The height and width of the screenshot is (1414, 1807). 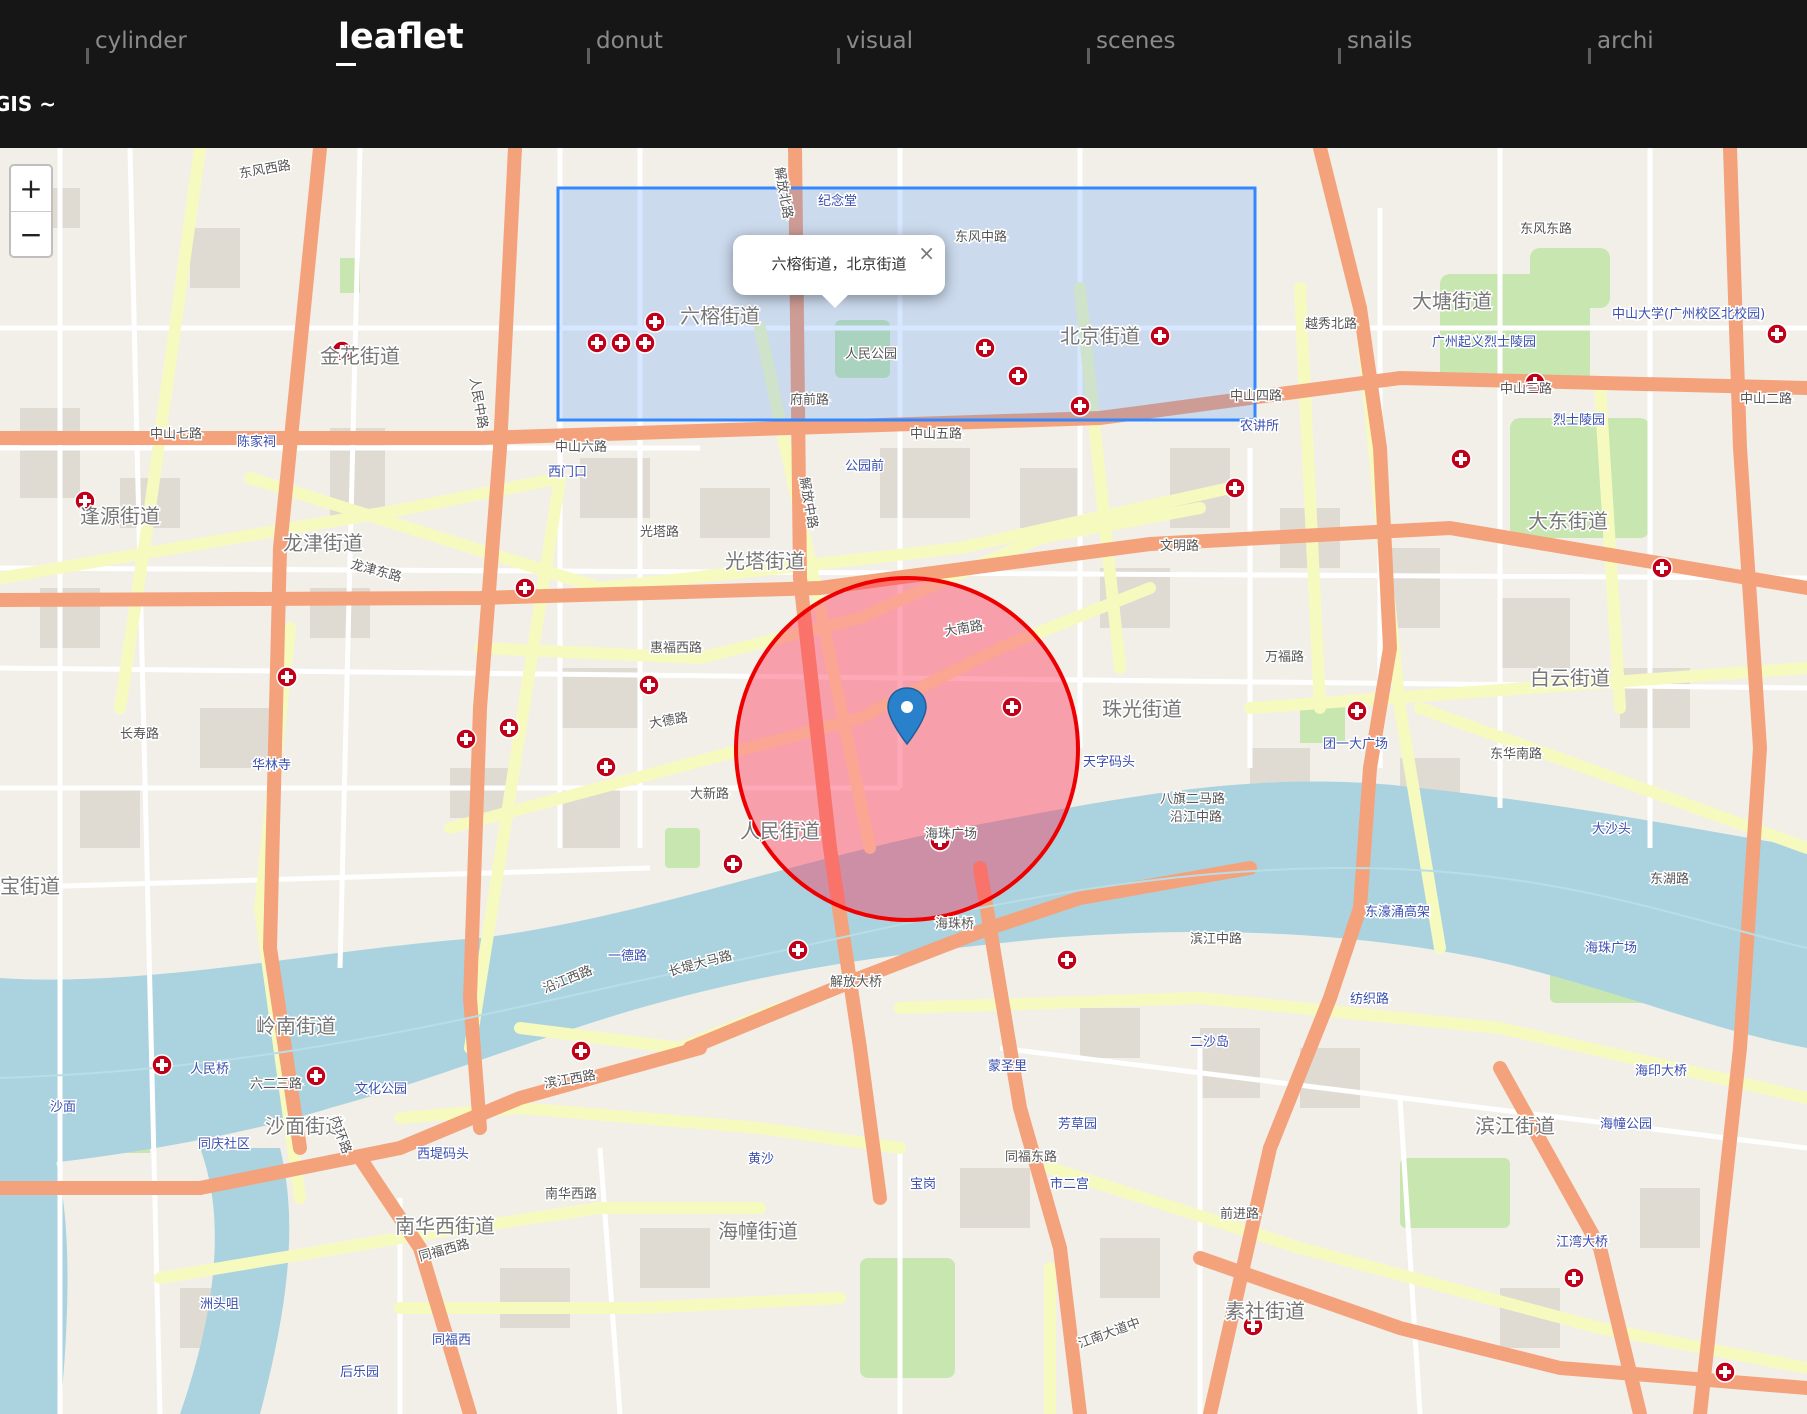 I want to click on district-label: 宝街道, so click(x=30, y=886).